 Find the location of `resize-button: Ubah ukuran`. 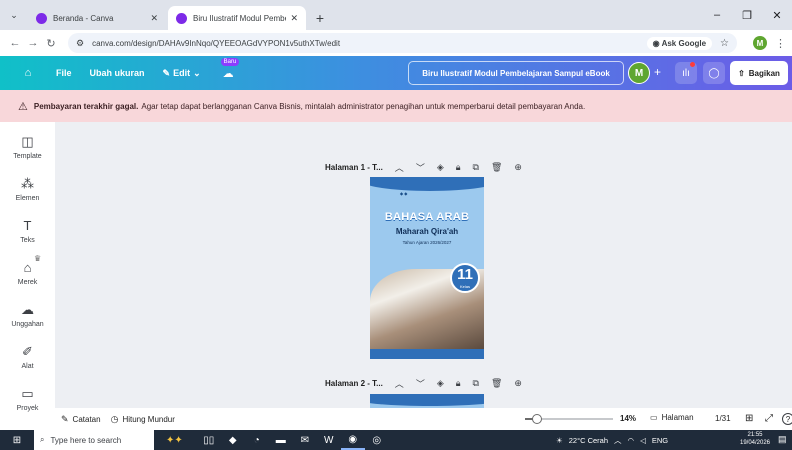

resize-button: Ubah ukuran is located at coordinates (117, 73).